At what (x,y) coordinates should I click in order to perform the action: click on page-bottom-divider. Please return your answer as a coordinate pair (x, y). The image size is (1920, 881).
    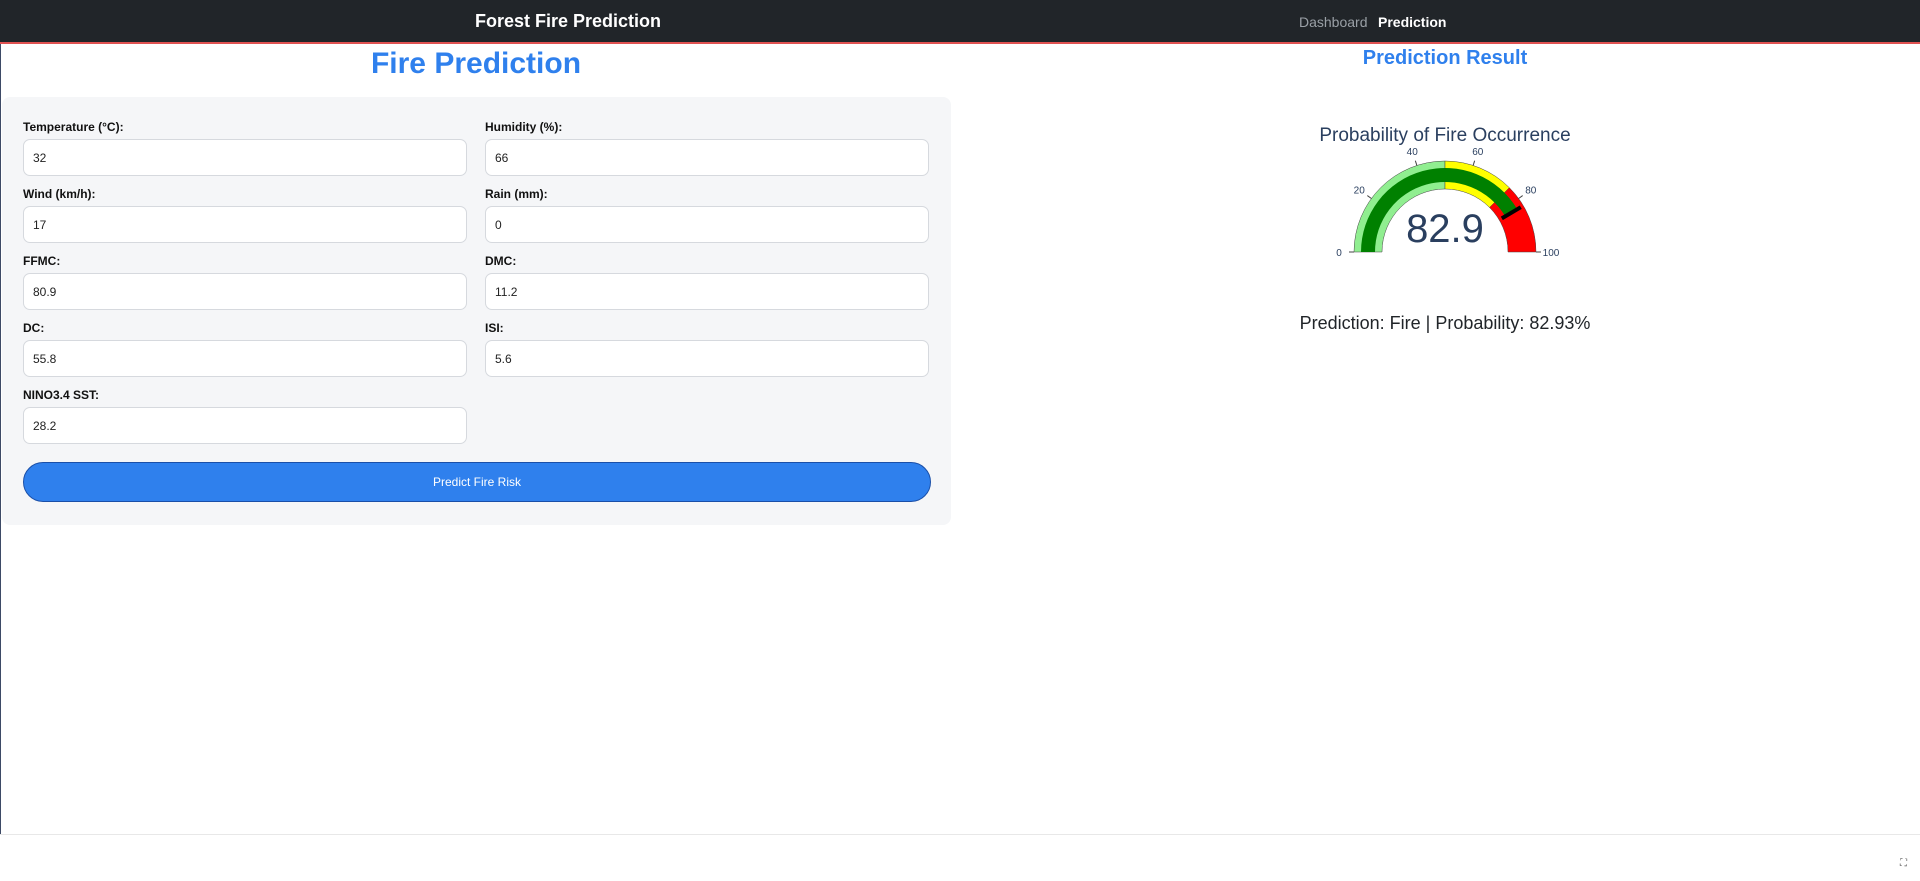
    Looking at the image, I should click on (960, 834).